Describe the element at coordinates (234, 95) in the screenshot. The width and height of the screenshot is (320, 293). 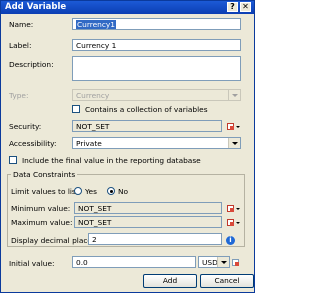
I see `type-dropdown-icon` at that location.